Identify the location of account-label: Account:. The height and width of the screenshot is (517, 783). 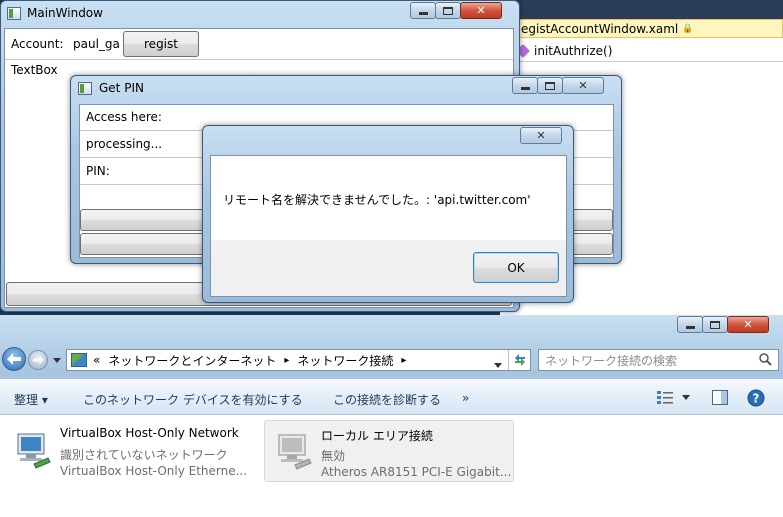
(37, 44).